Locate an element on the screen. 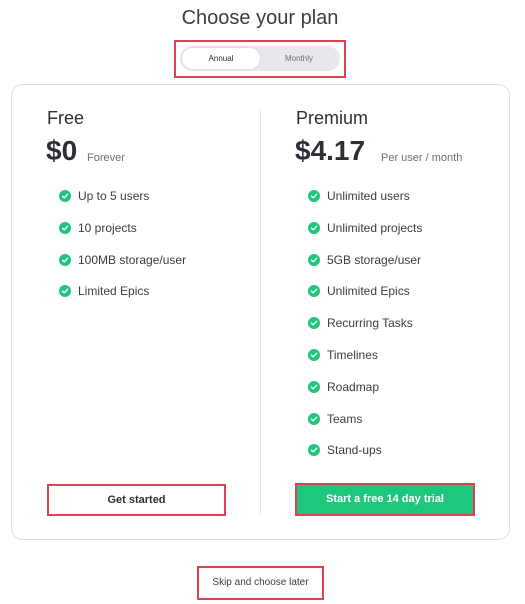  plans-divider is located at coordinates (260, 312).